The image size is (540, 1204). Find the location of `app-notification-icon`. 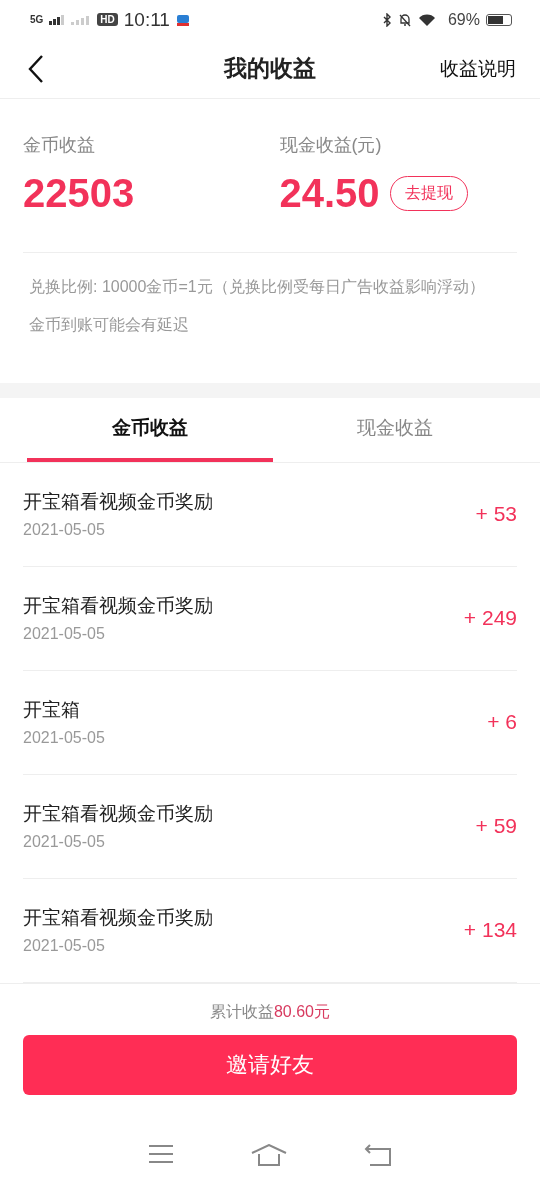

app-notification-icon is located at coordinates (182, 19).